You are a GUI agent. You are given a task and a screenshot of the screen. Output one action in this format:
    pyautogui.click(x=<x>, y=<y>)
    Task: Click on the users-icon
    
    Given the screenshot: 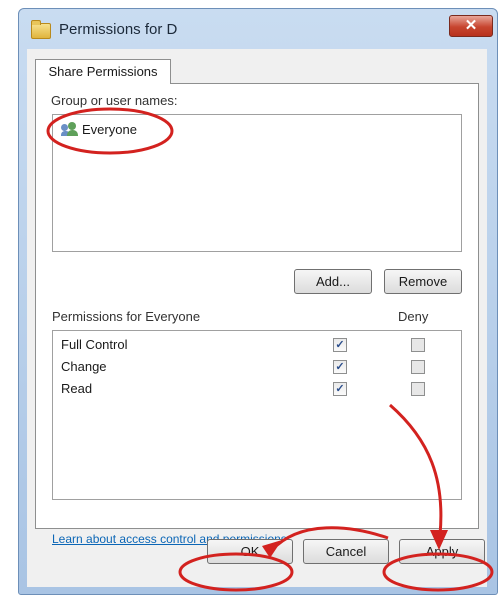 What is the action you would take?
    pyautogui.click(x=70, y=129)
    